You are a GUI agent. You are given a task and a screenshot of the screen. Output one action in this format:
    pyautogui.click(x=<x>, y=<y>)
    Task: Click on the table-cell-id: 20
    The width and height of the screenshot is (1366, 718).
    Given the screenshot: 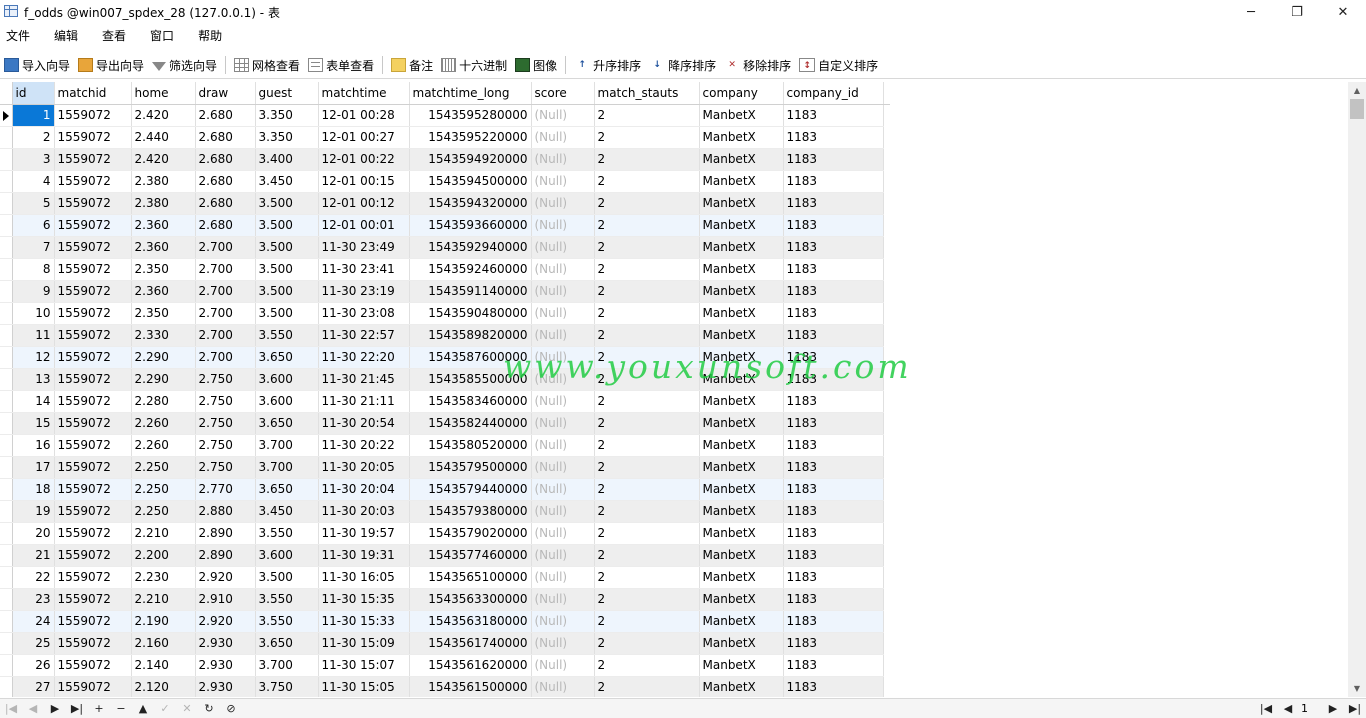 What is the action you would take?
    pyautogui.click(x=33, y=533)
    